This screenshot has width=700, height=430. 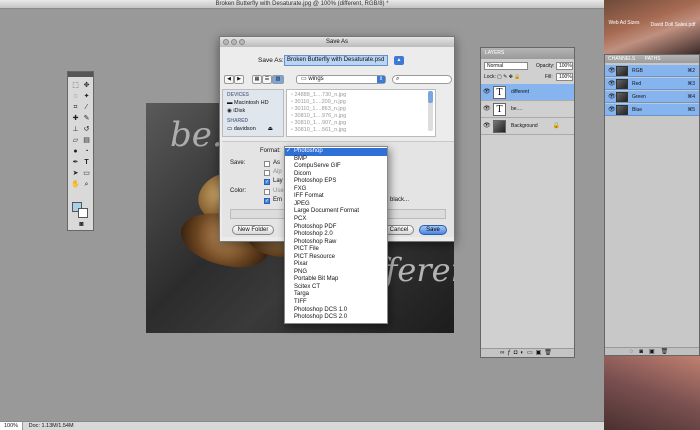 I want to click on back-icon: ◀, so click(x=229, y=79).